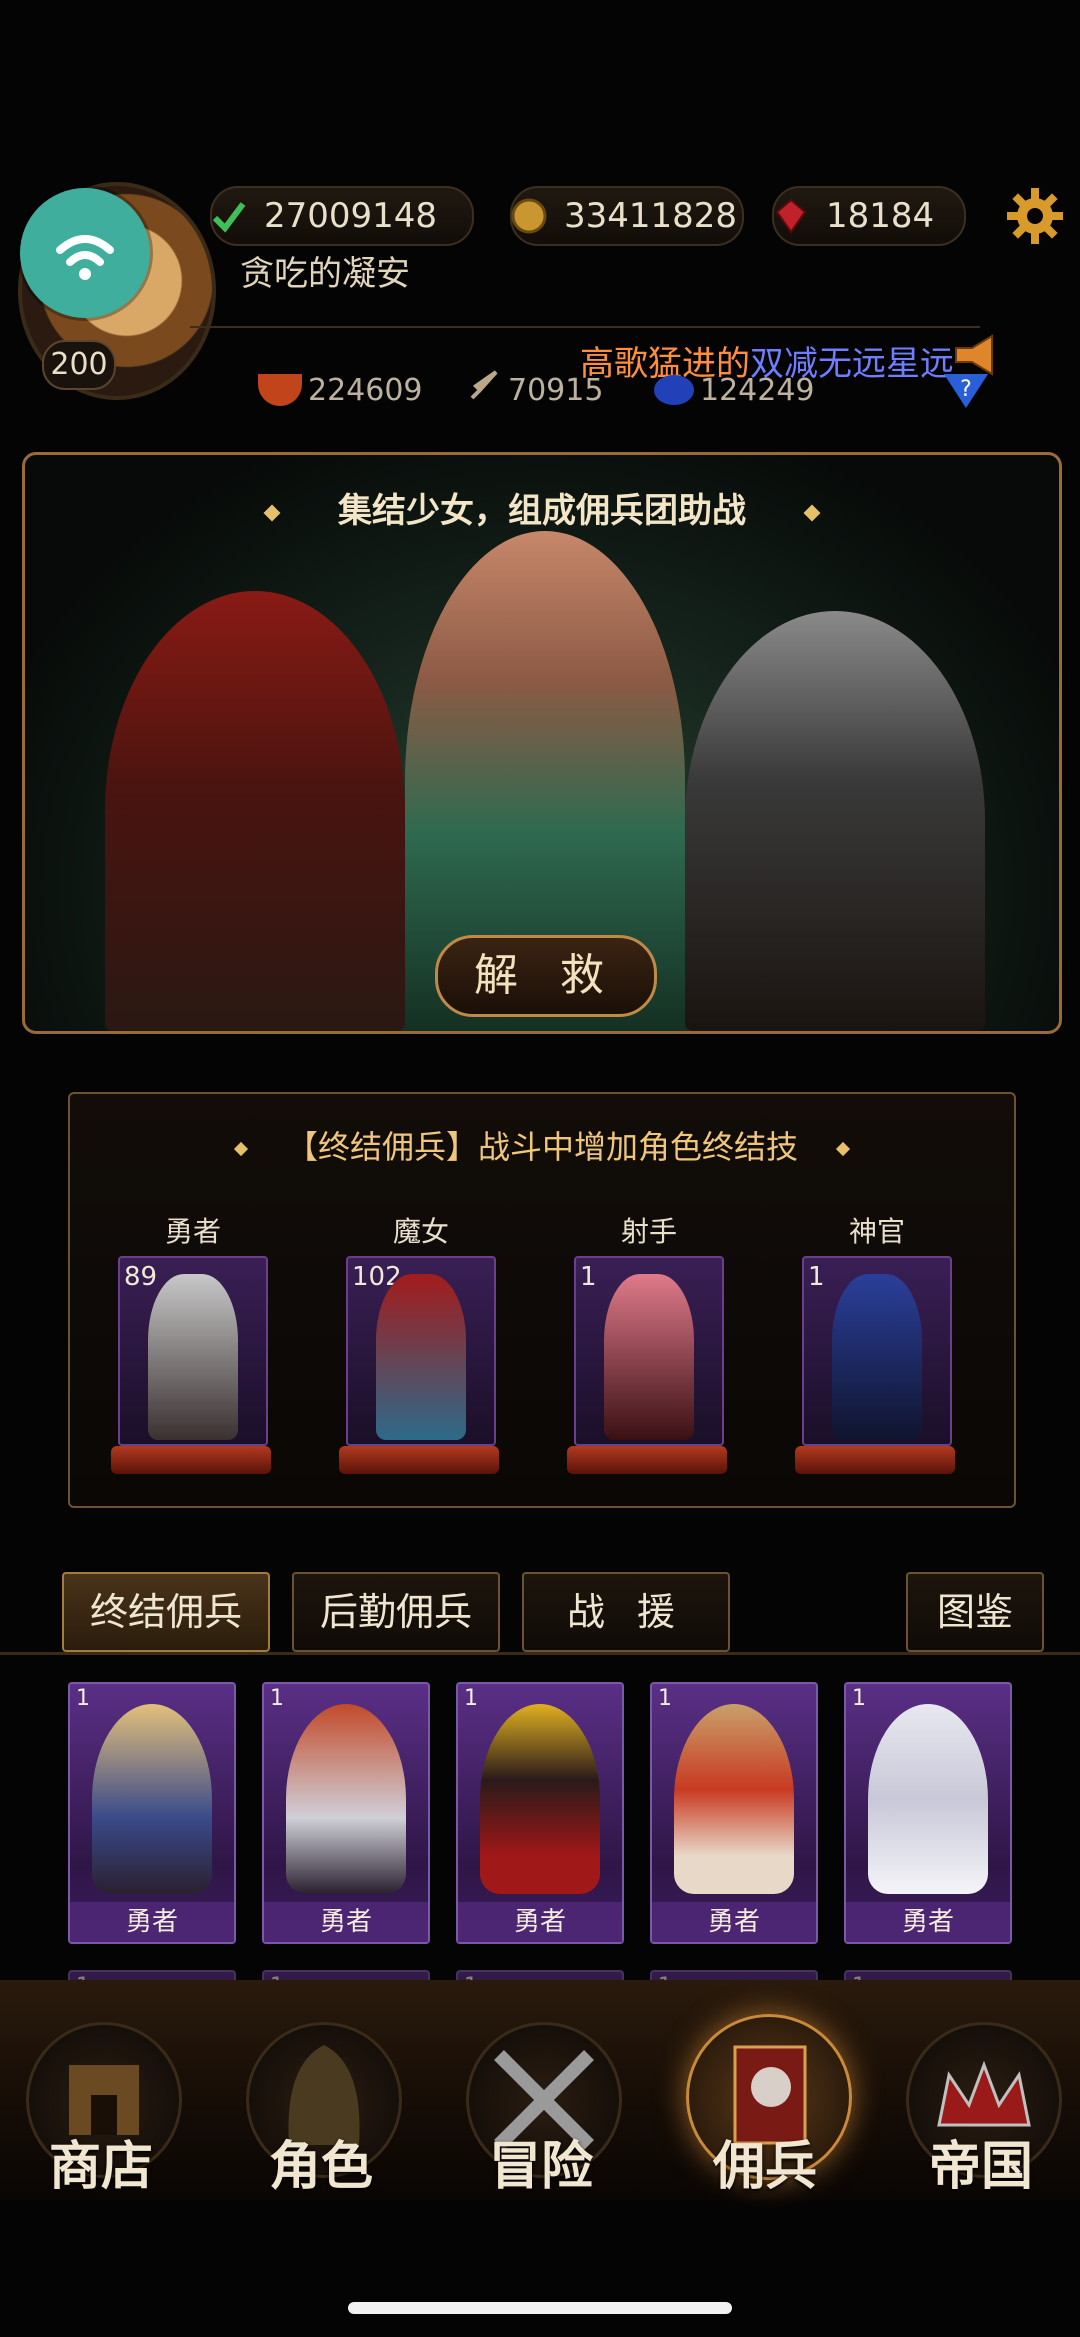  I want to click on gem-pill: 18184, so click(869, 216).